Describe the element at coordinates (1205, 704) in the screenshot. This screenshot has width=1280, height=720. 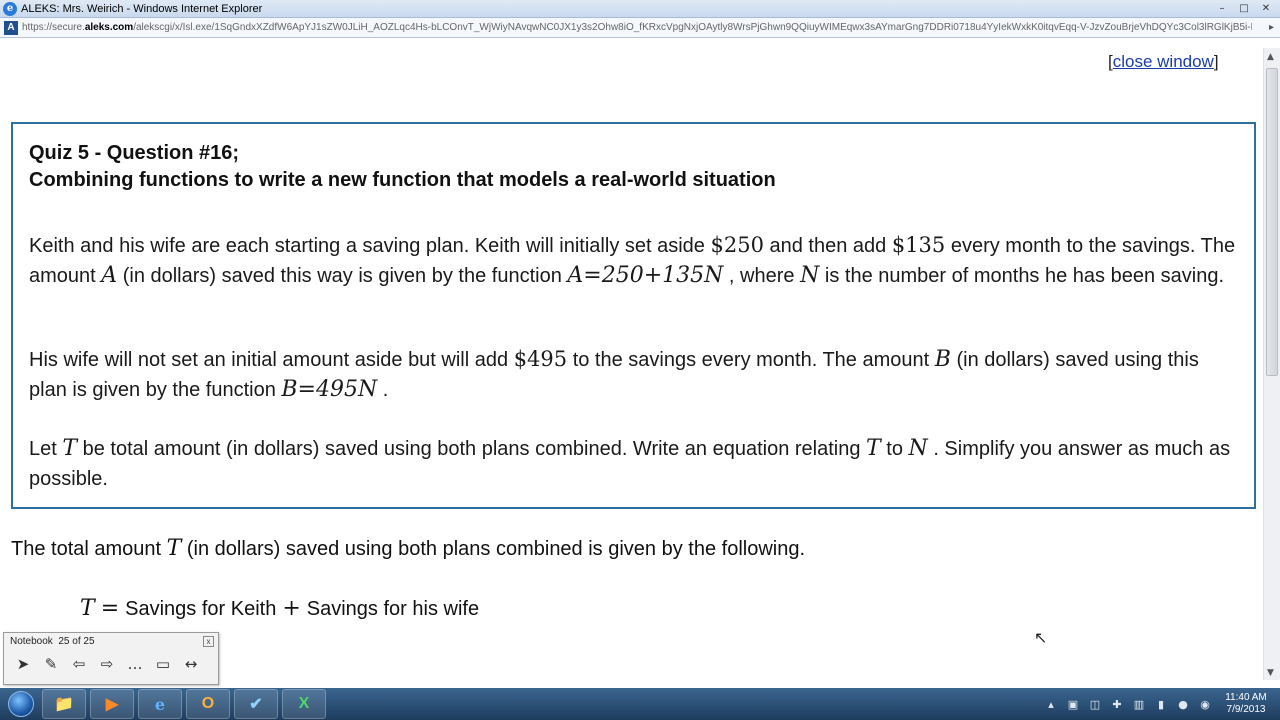
I see `globe-icon: ◉` at that location.